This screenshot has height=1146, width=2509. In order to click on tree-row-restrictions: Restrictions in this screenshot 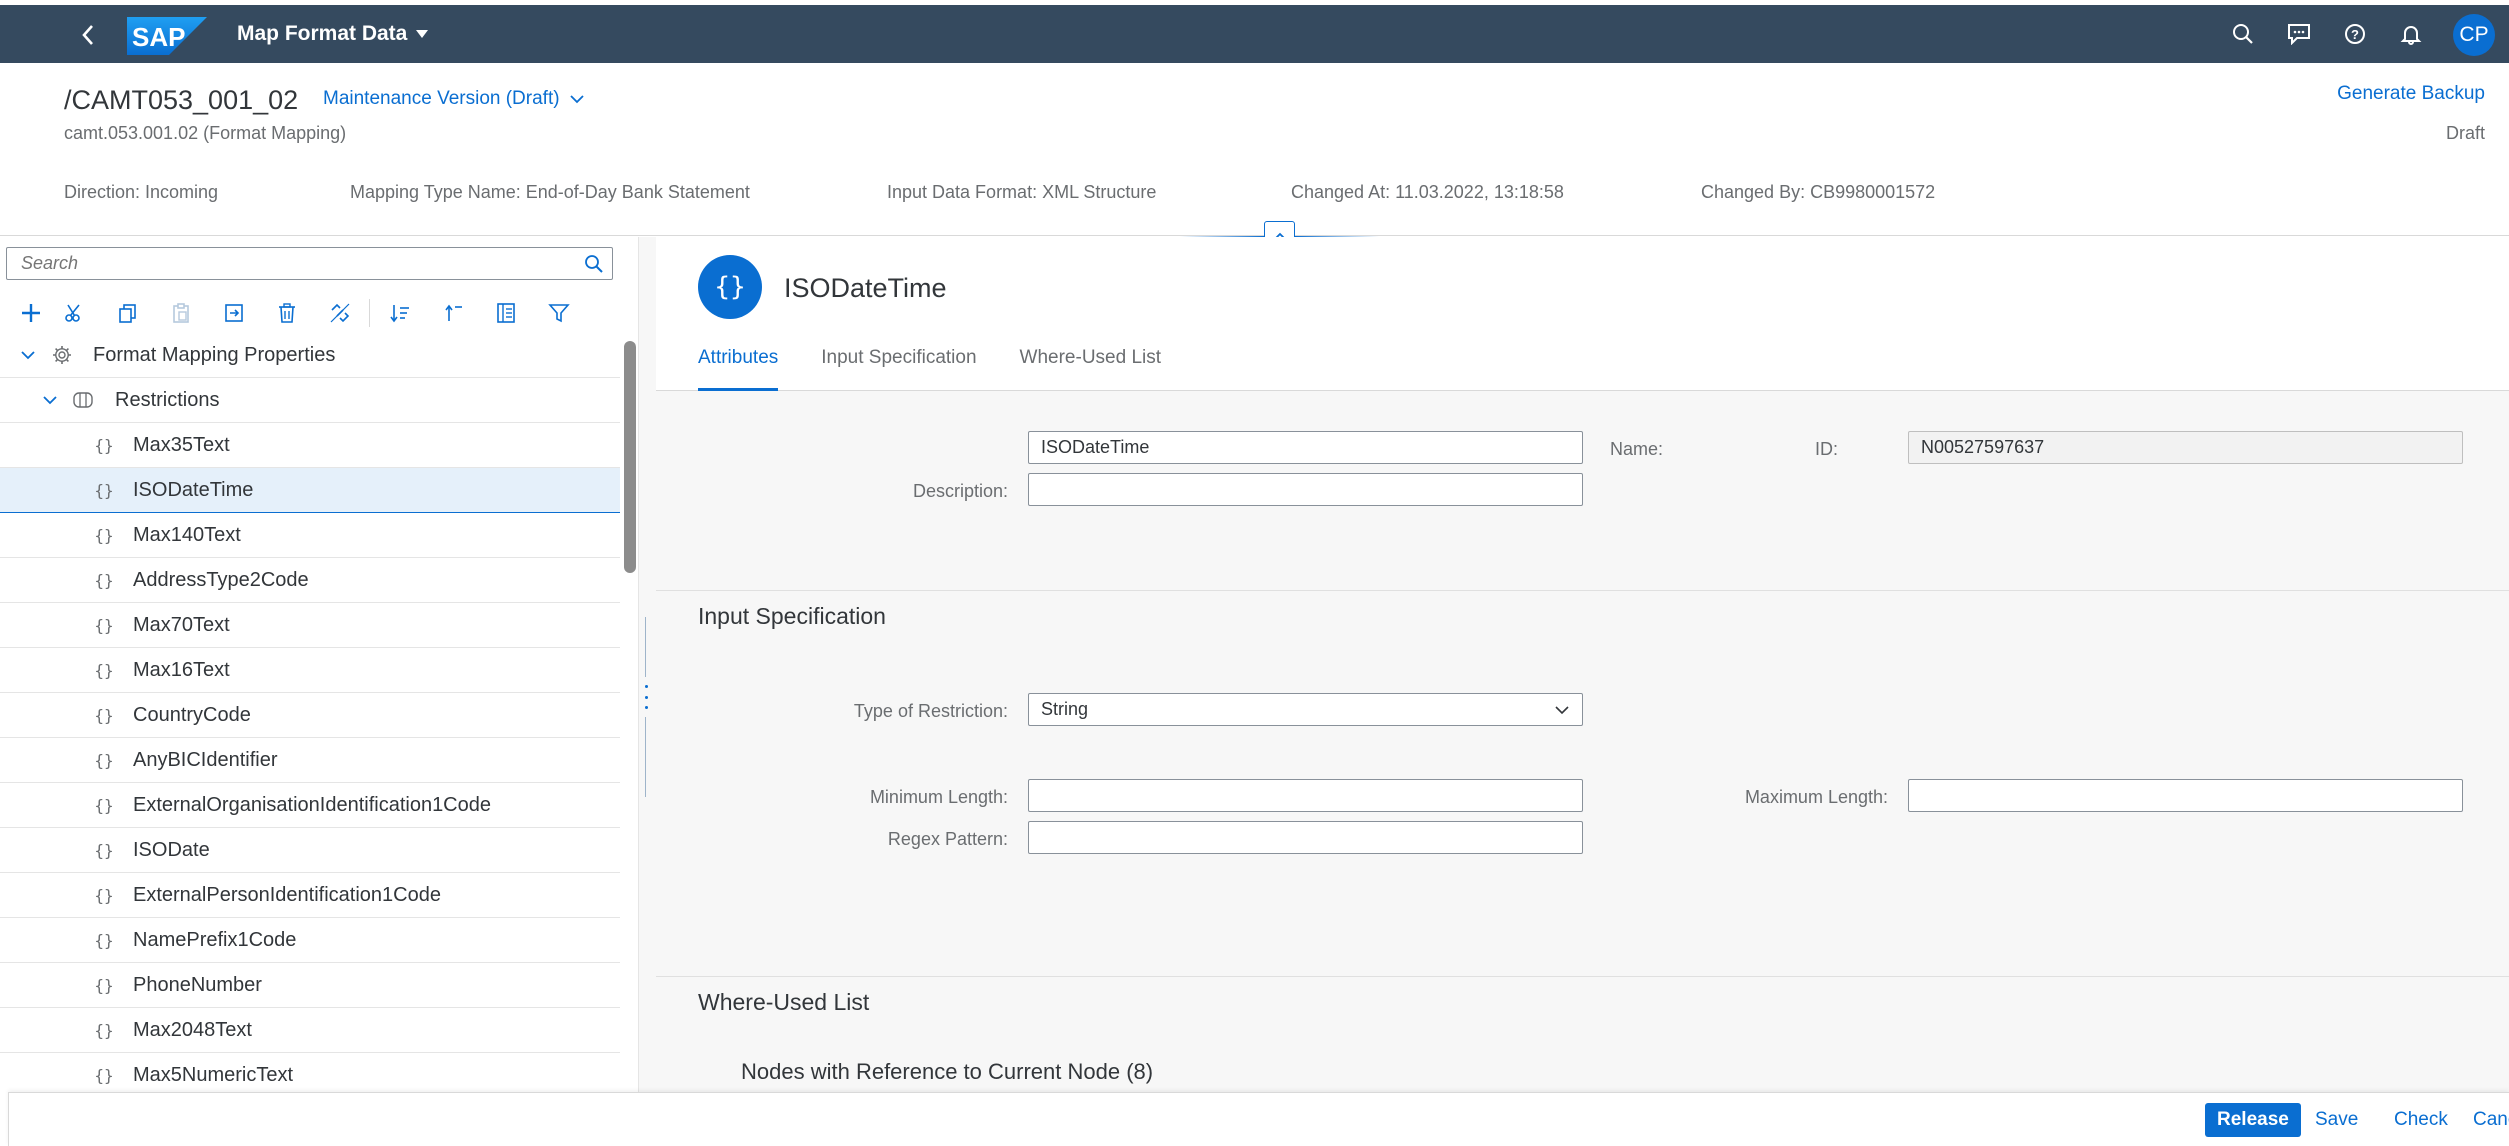, I will do `click(310, 400)`.